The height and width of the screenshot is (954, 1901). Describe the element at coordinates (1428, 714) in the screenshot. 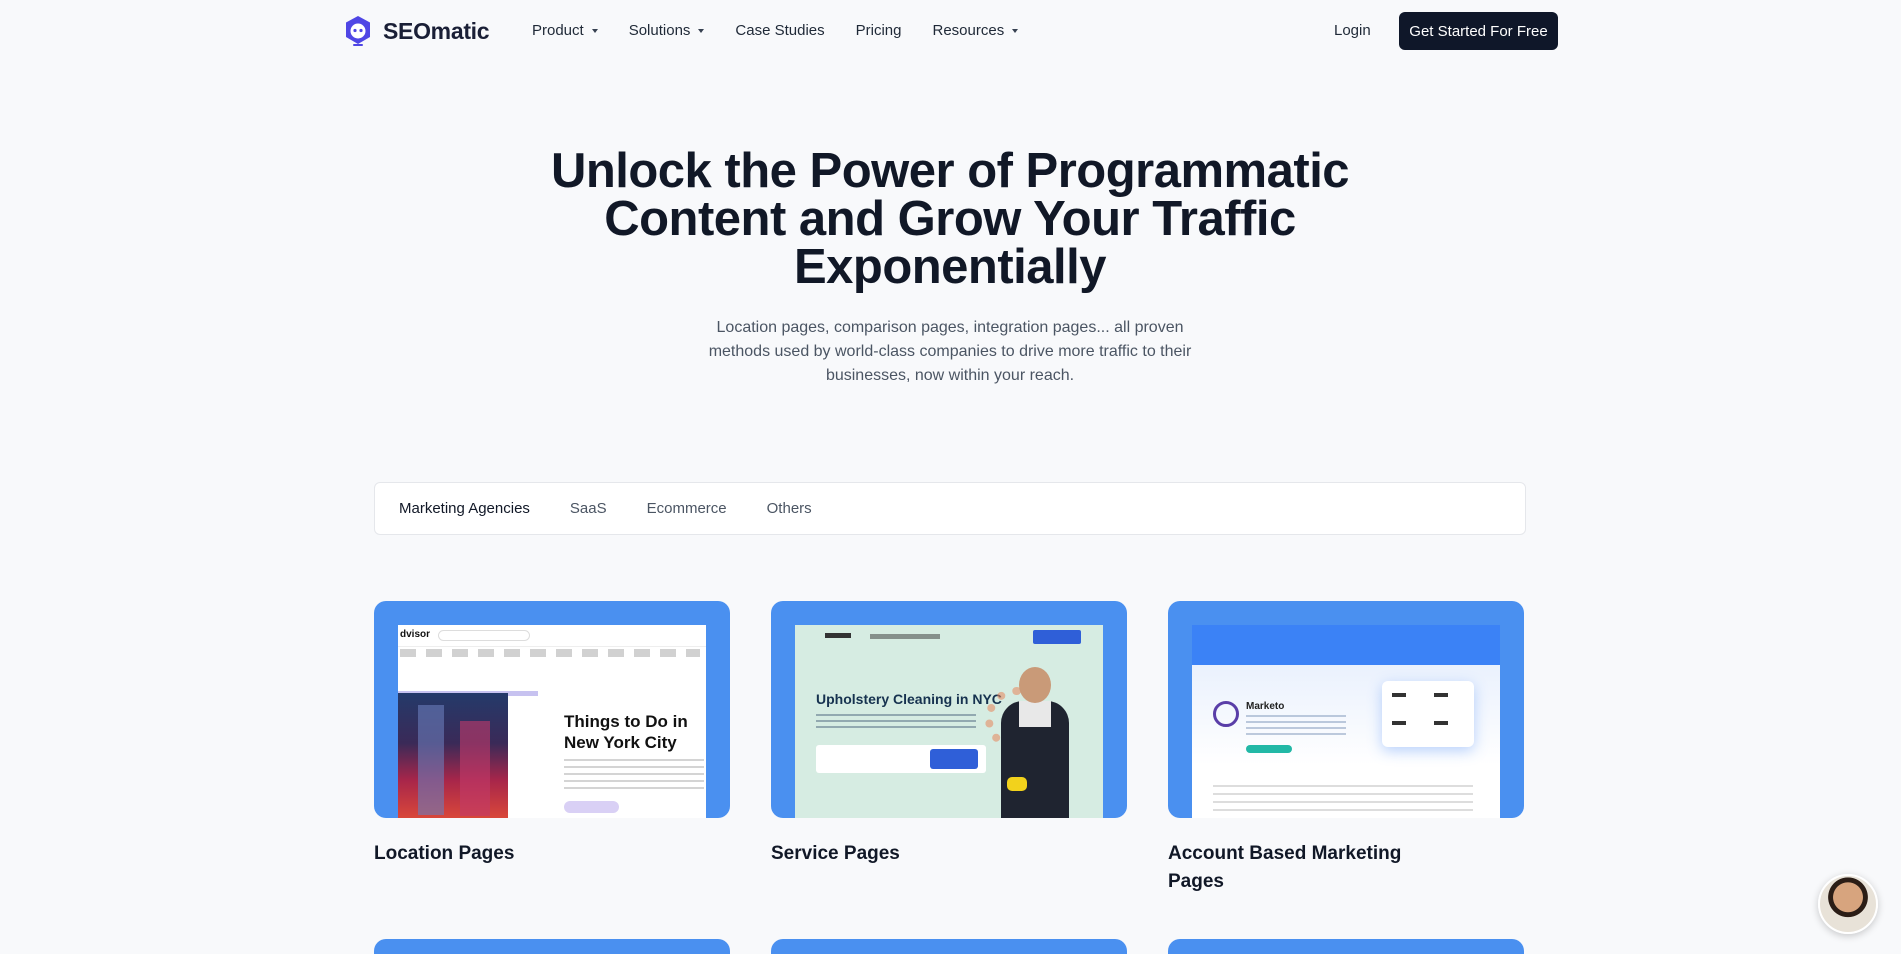

I see `preview-stats-panel` at that location.